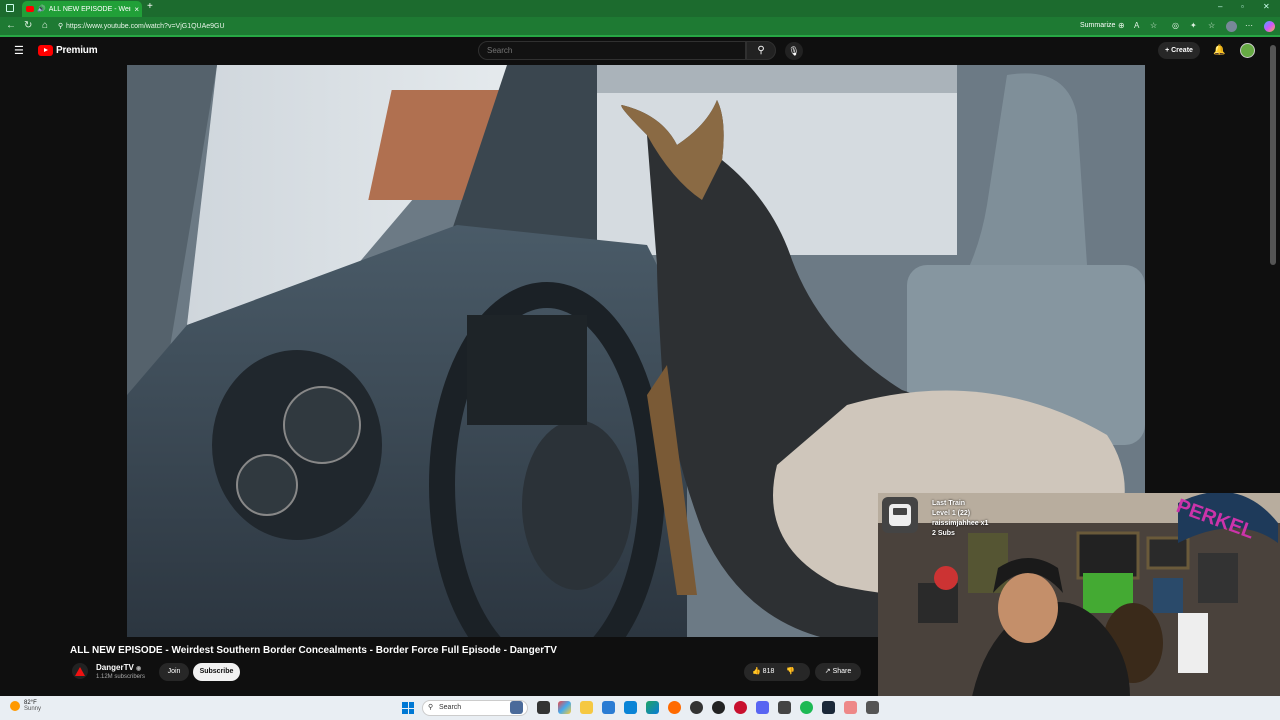  What do you see at coordinates (696, 707) in the screenshot?
I see `github-icon` at bounding box center [696, 707].